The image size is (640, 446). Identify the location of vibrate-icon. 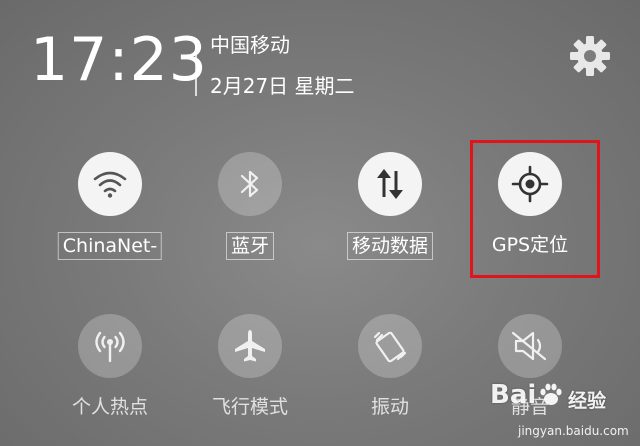
(390, 347).